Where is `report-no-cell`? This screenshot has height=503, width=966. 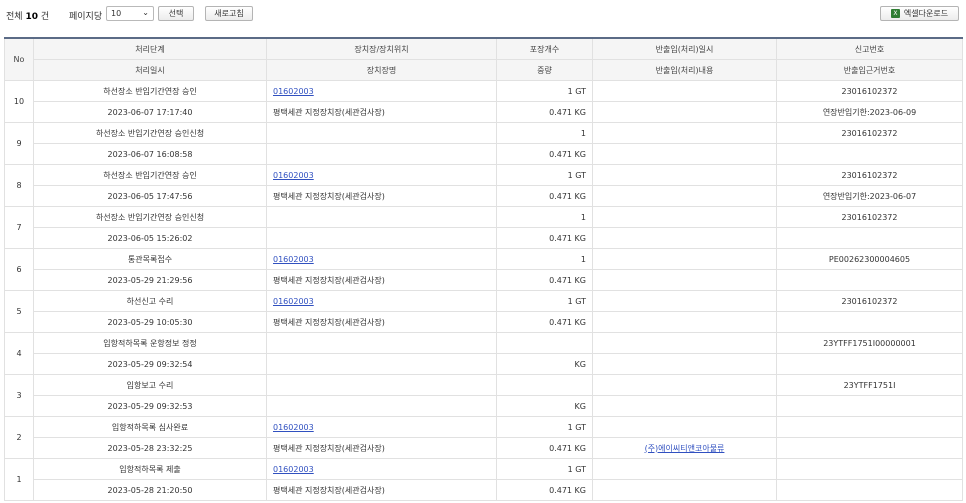 report-no-cell is located at coordinates (869, 469).